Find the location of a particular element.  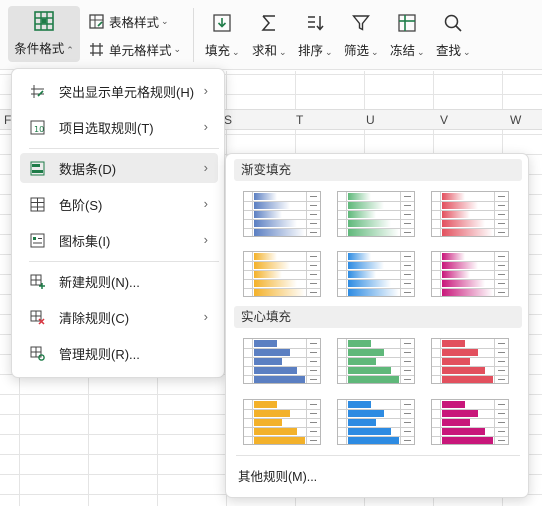

gradient-bar-blue is located at coordinates (282, 214).